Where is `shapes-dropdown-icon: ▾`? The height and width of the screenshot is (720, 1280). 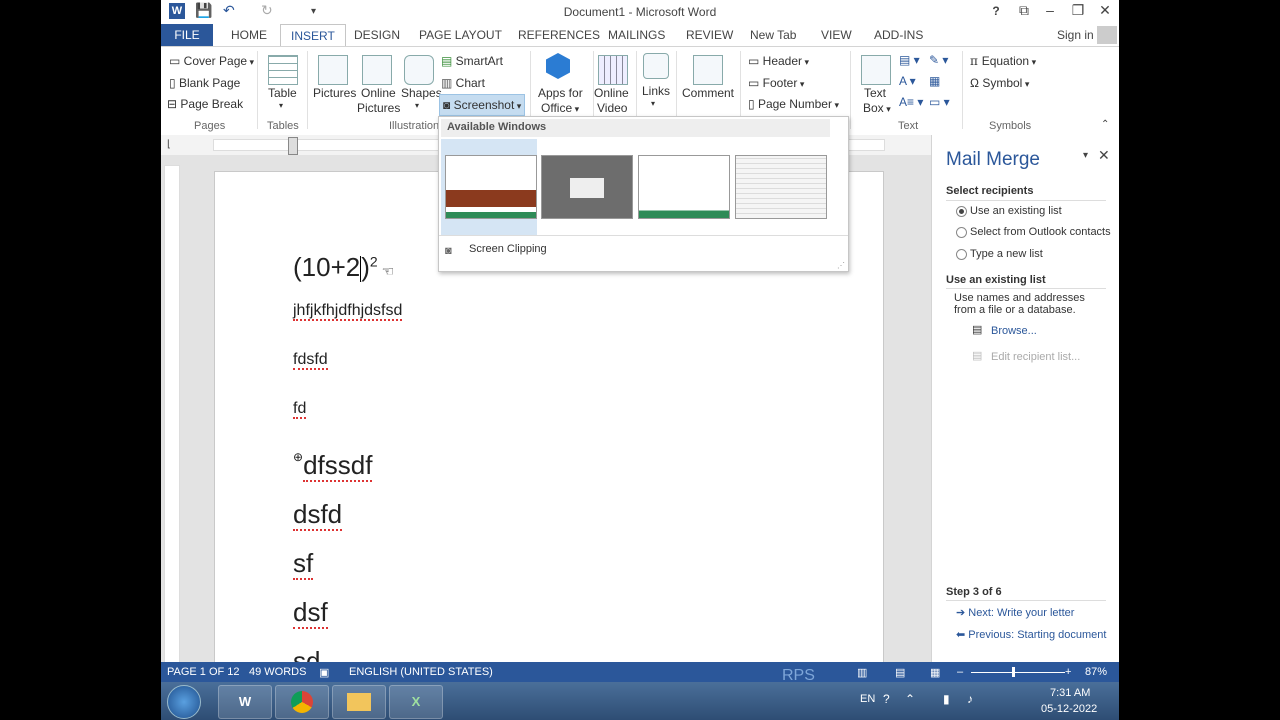
shapes-dropdown-icon: ▾ is located at coordinates (417, 105).